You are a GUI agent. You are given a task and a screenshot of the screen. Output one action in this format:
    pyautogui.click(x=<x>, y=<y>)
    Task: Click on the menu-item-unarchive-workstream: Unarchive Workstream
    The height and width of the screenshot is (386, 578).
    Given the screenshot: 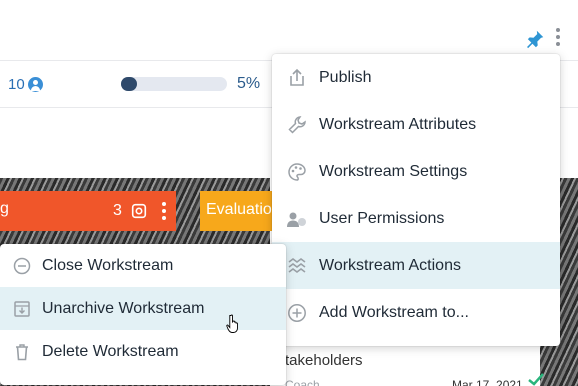 What is the action you would take?
    pyautogui.click(x=143, y=308)
    